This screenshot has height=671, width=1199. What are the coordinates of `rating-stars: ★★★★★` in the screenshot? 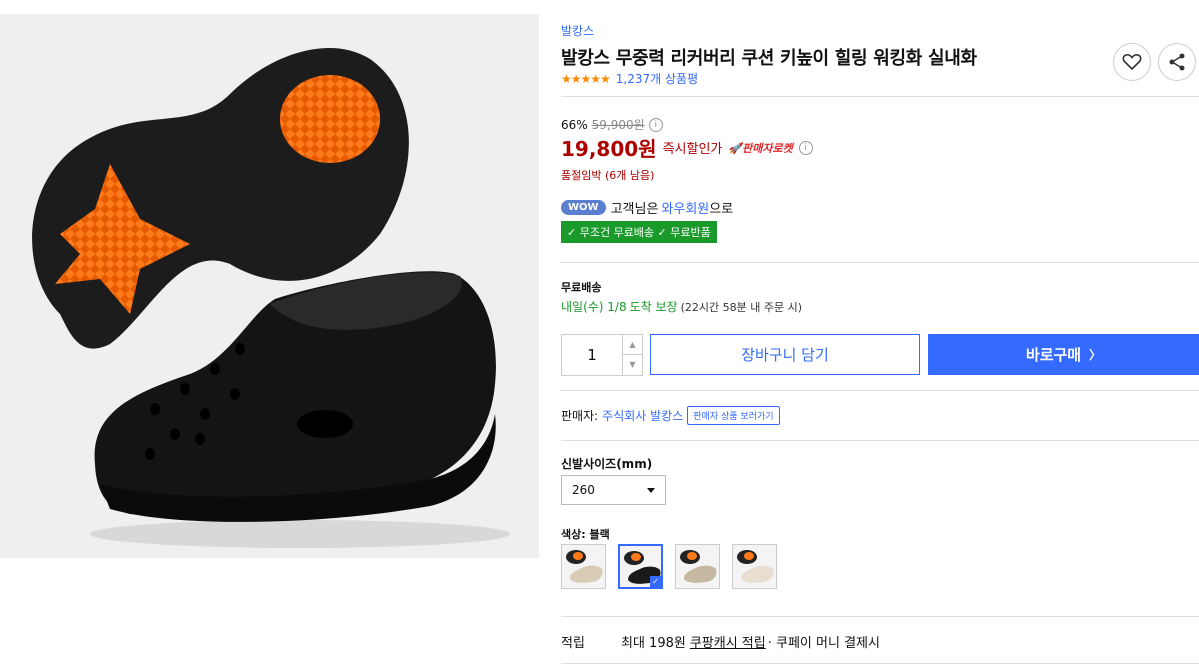 It's located at (586, 78).